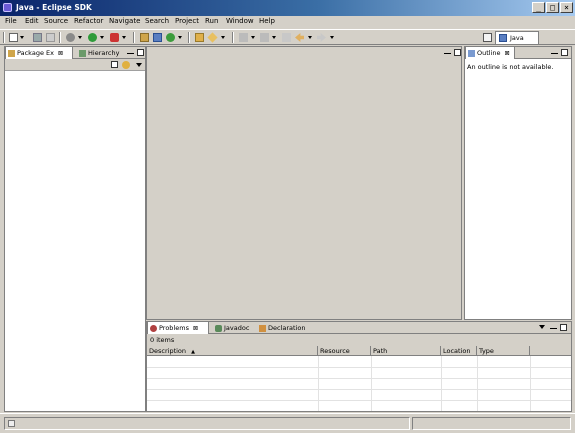  I want to click on print-icon, so click(50, 37).